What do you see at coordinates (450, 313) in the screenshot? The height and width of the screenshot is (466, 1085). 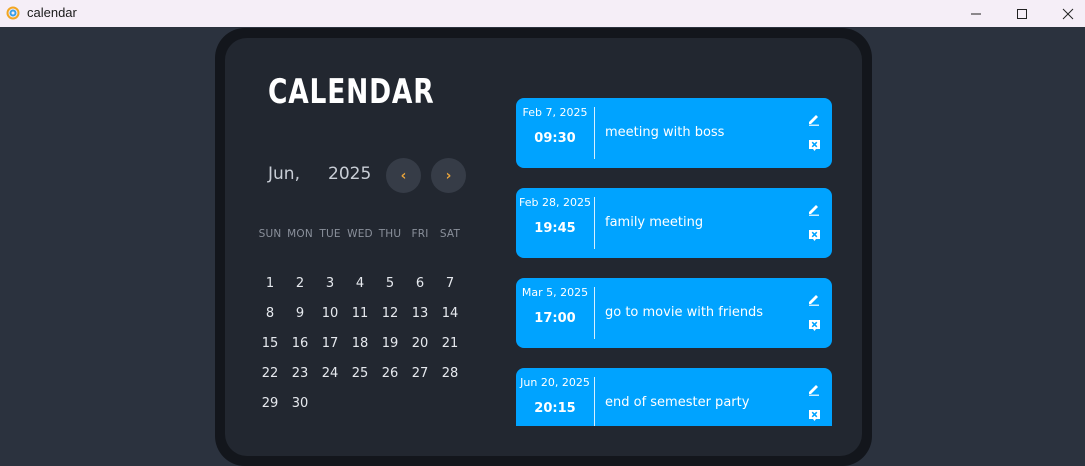 I see `calendar-day: 14` at bounding box center [450, 313].